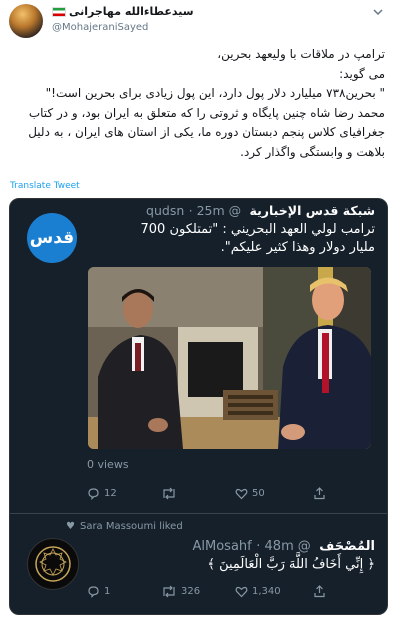 The image size is (395, 618). I want to click on quoted-time: · 25m, so click(206, 210).